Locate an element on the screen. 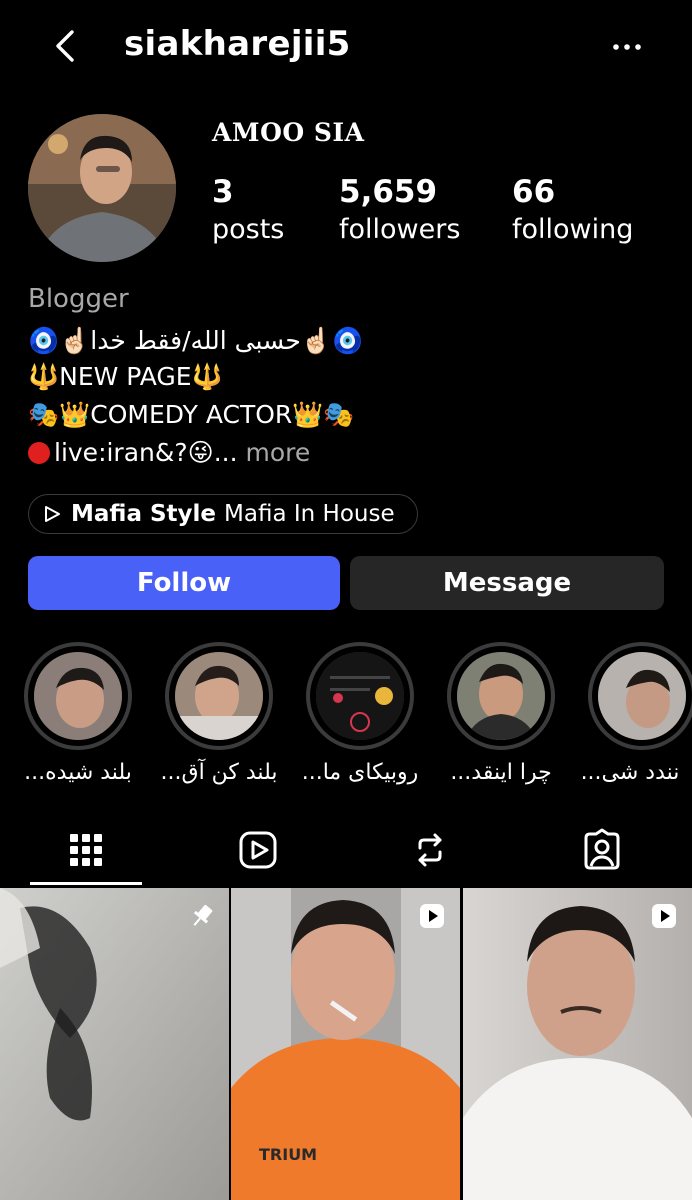 The width and height of the screenshot is (692, 1200). followers-count: 5,659 followers is located at coordinates (399, 210).